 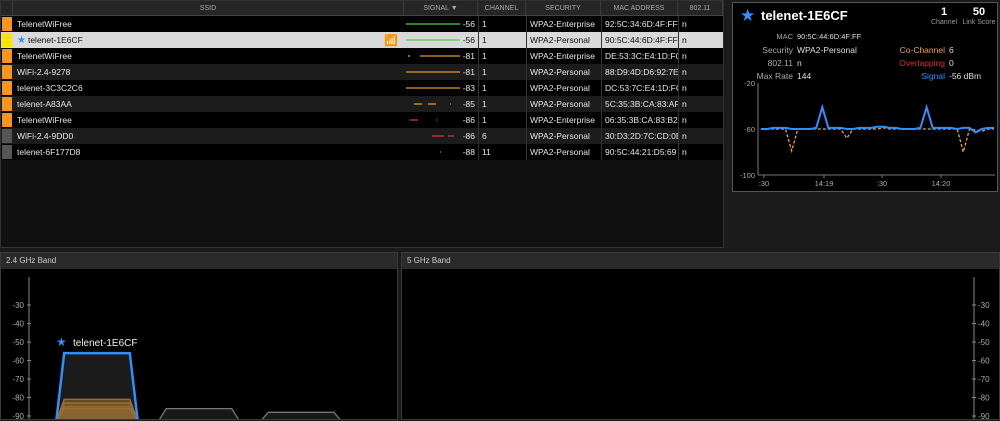 What do you see at coordinates (502, 136) in the screenshot?
I see `channel-cell: 6` at bounding box center [502, 136].